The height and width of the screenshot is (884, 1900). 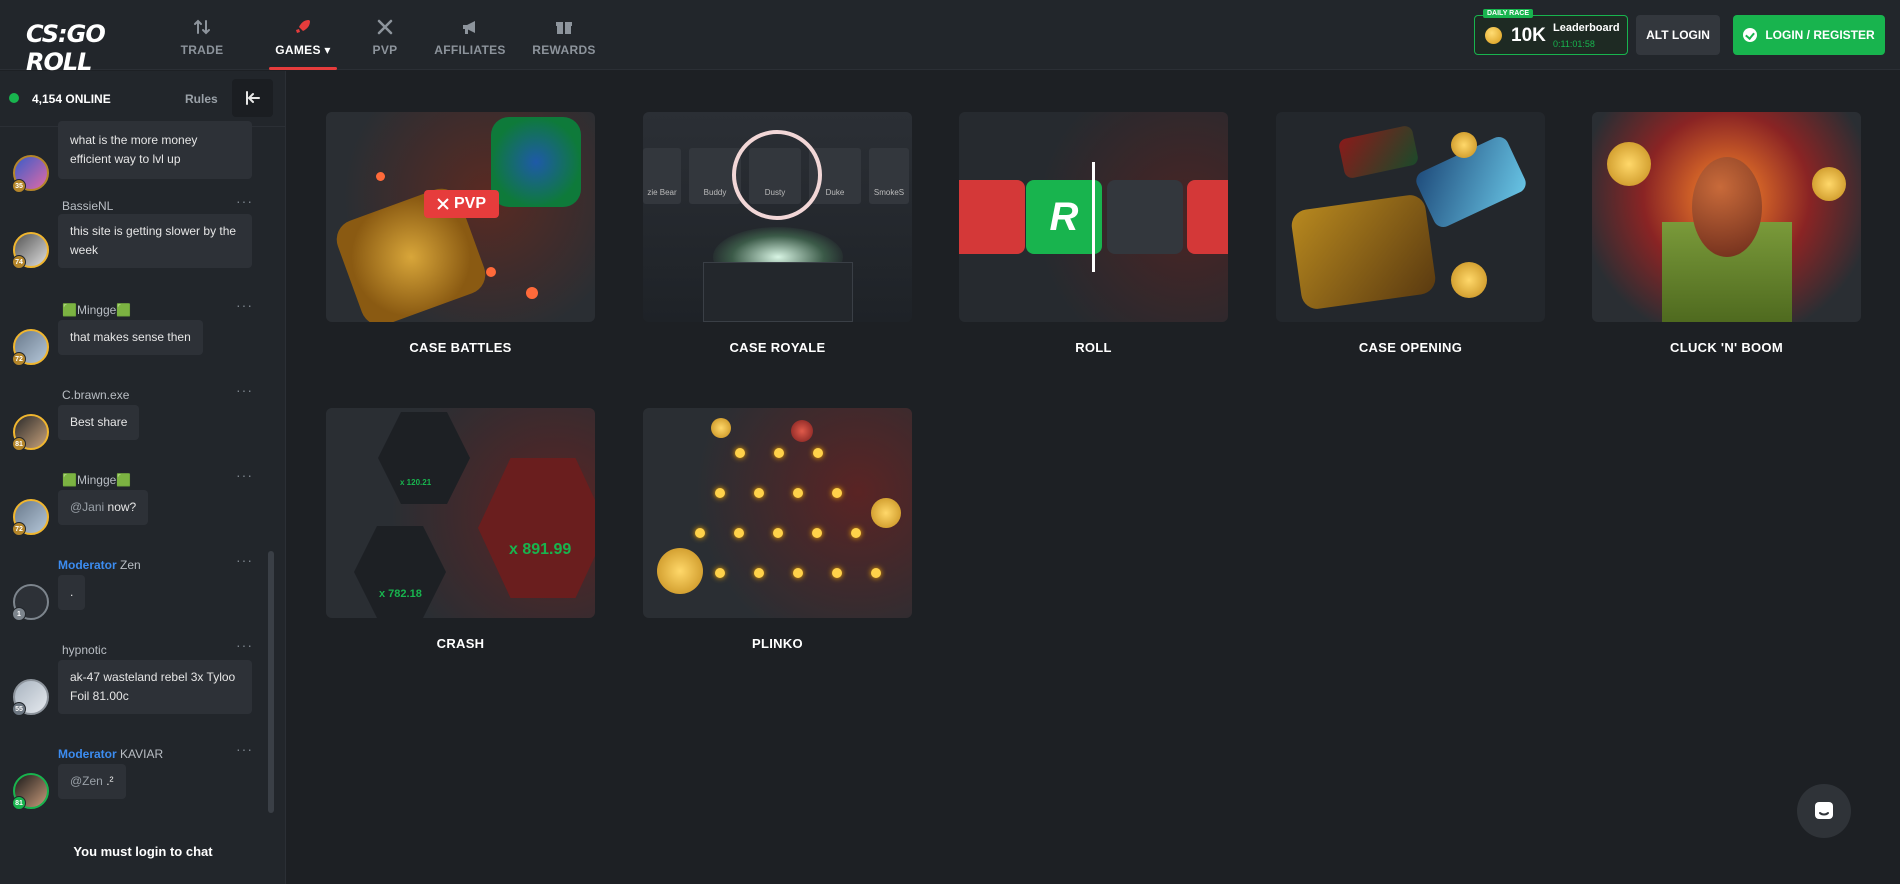 What do you see at coordinates (143, 851) in the screenshot?
I see `login-to-chat-notice: You must login to chat` at bounding box center [143, 851].